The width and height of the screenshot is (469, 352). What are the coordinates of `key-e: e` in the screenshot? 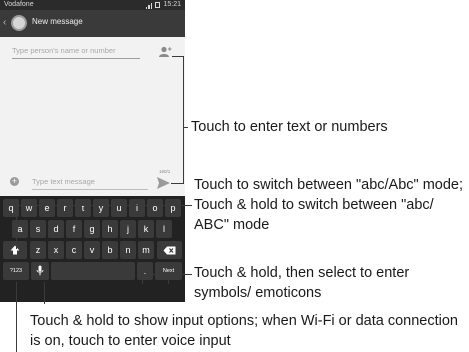 It's located at (47, 208).